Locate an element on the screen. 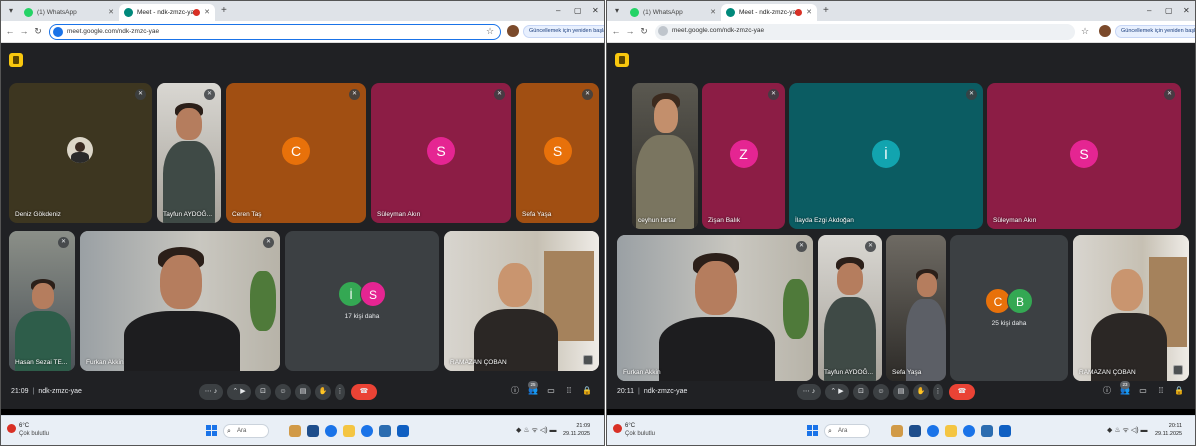 The image size is (1196, 446). others-tile: C B 25 kişi daha is located at coordinates (1009, 308).